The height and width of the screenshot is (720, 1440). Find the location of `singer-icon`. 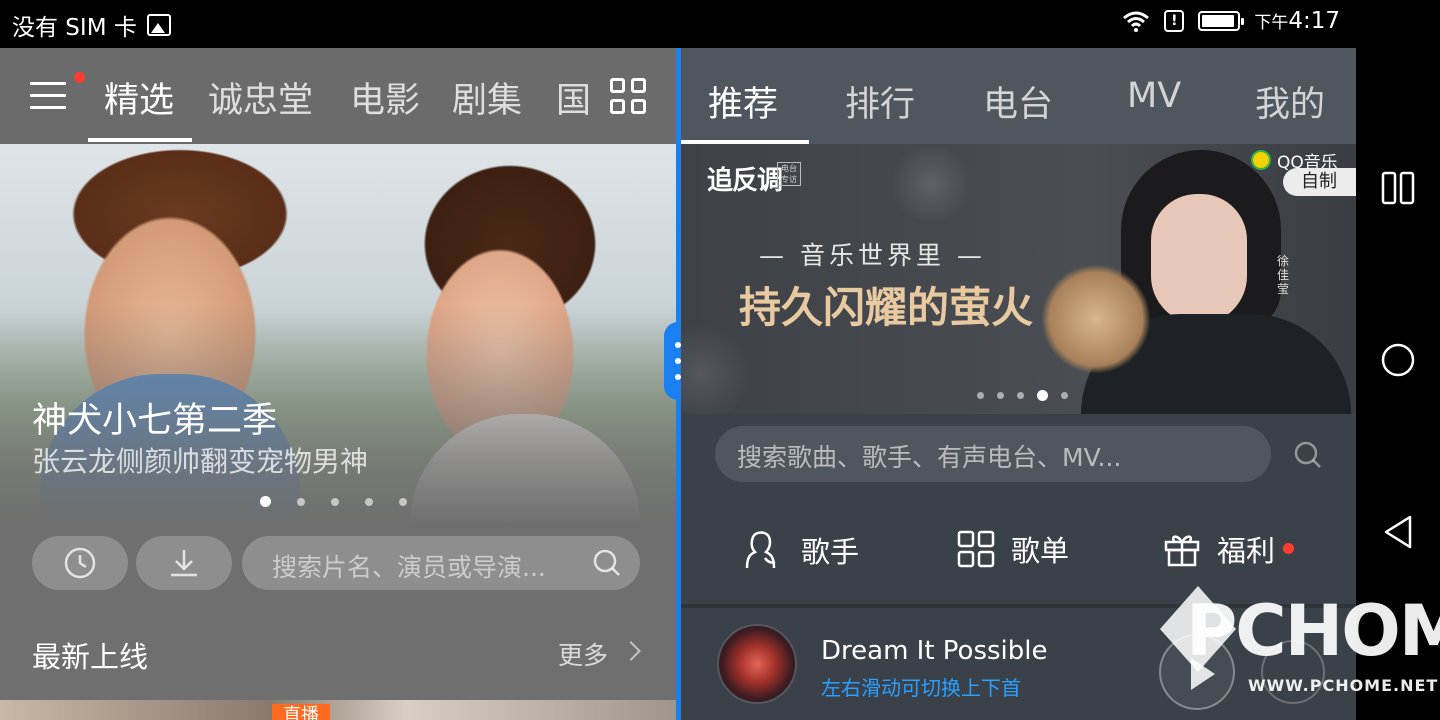

singer-icon is located at coordinates (760, 550).